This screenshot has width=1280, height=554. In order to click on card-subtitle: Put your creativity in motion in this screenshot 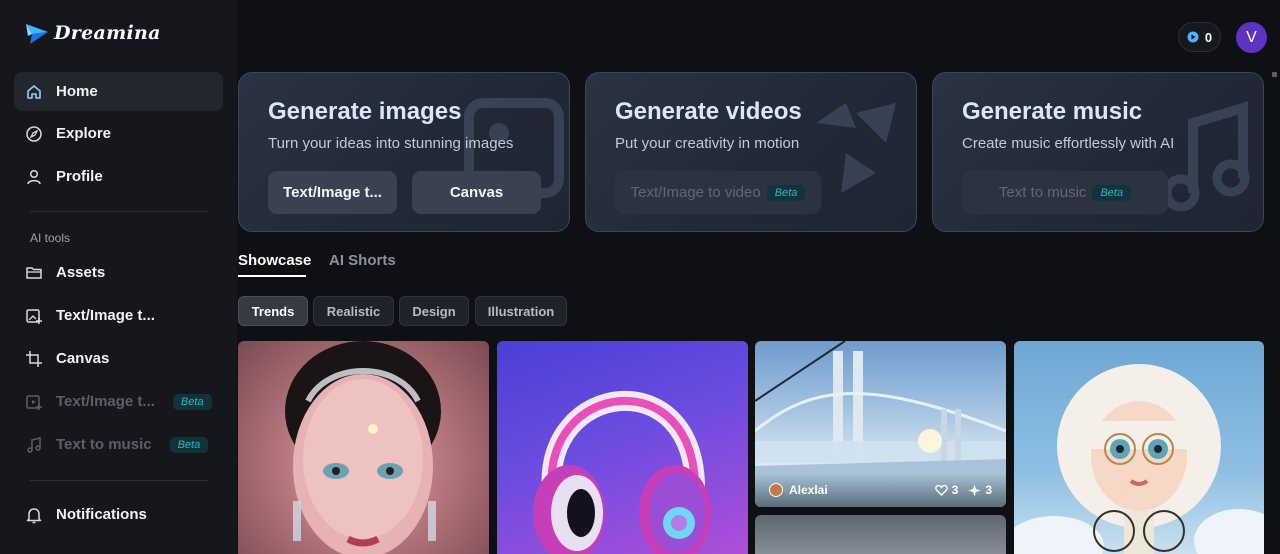, I will do `click(707, 143)`.